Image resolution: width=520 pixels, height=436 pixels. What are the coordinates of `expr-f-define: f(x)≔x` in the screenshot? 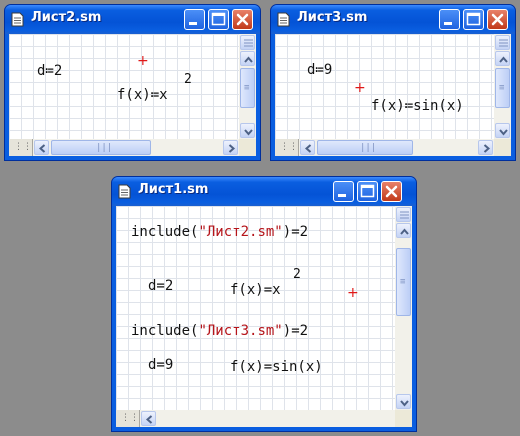 It's located at (142, 95).